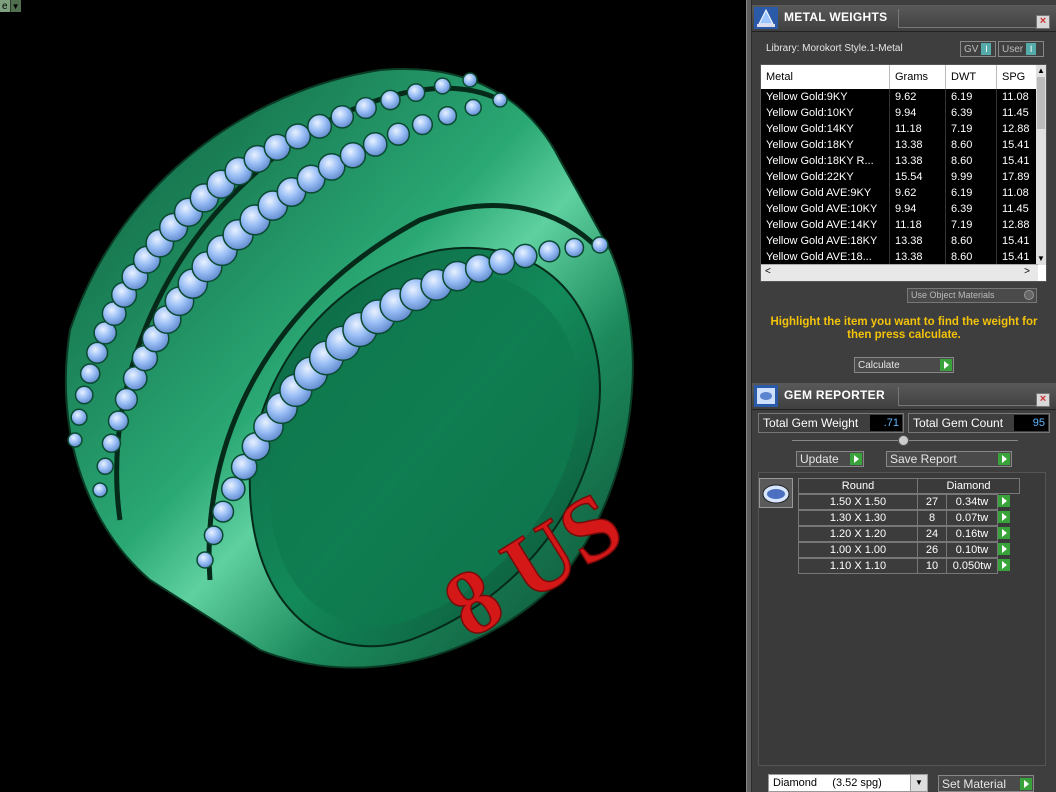 This screenshot has width=1056, height=792. What do you see at coordinates (834, 48) in the screenshot?
I see `library-label: Library: Morokort Style.1-Metal` at bounding box center [834, 48].